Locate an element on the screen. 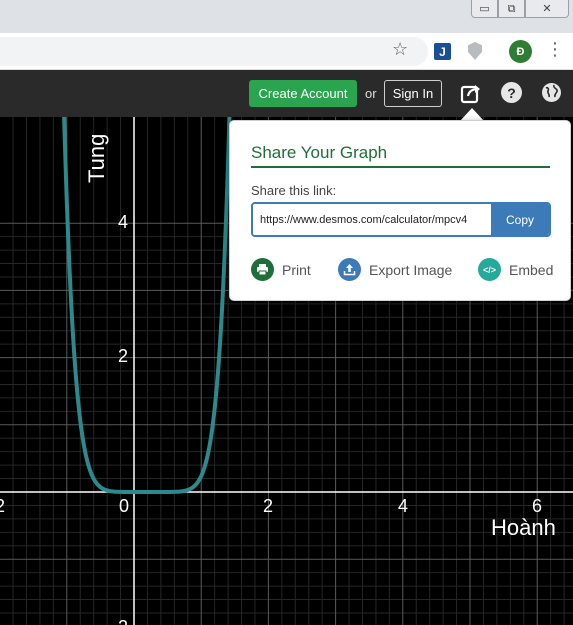 The image size is (573, 625). upload-icon is located at coordinates (349, 269).